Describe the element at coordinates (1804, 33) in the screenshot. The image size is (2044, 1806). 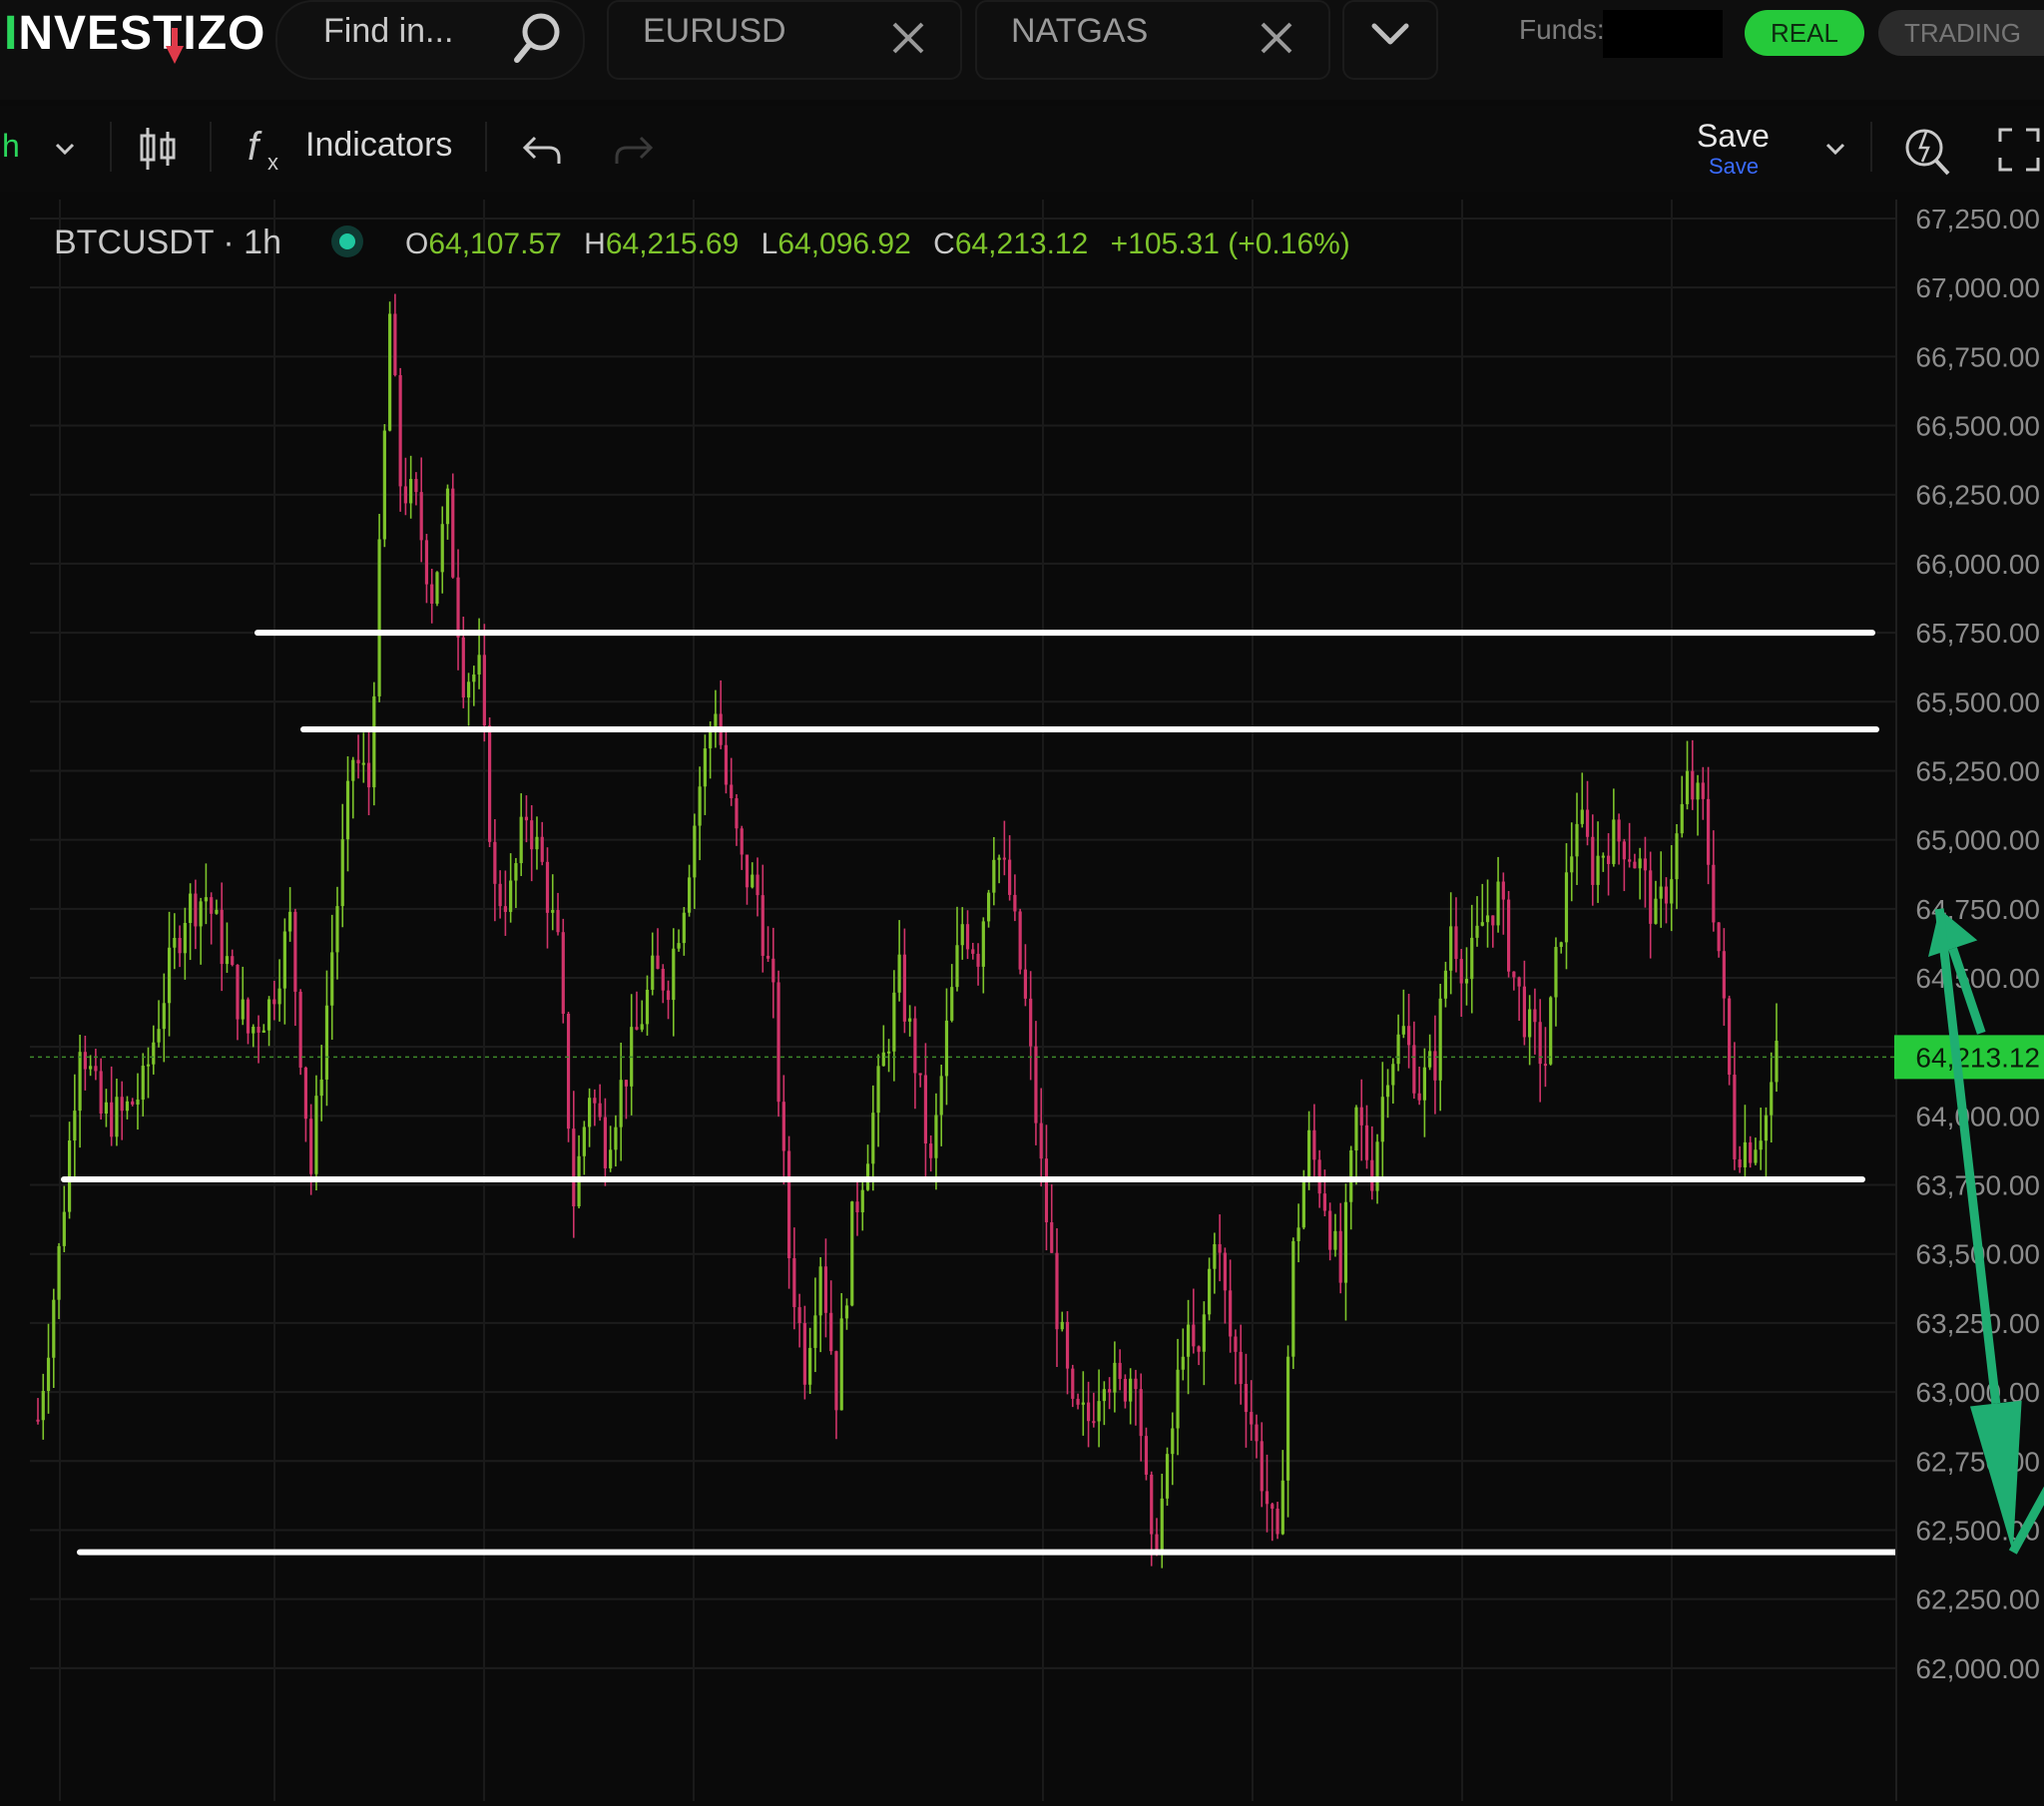
I see `real-mode-button: REAL` at that location.